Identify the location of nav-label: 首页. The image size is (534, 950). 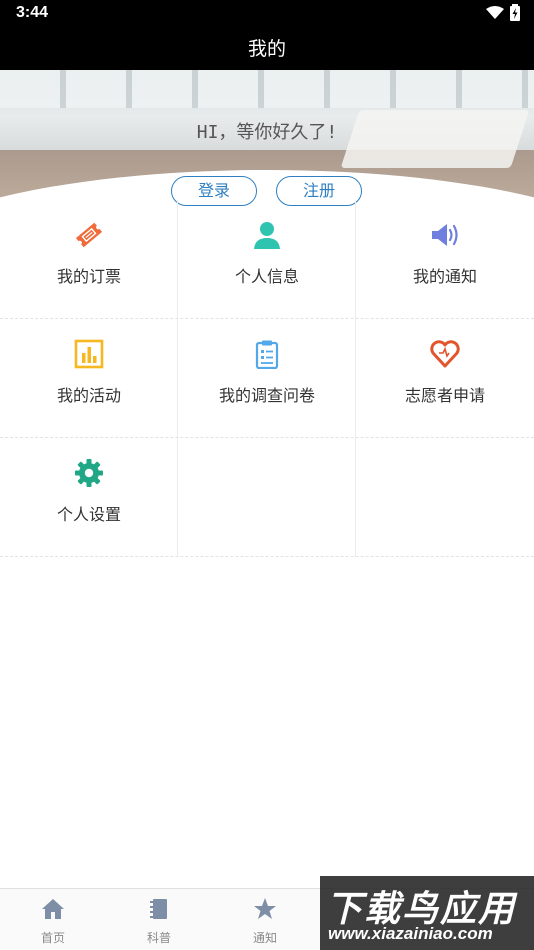
(52, 938).